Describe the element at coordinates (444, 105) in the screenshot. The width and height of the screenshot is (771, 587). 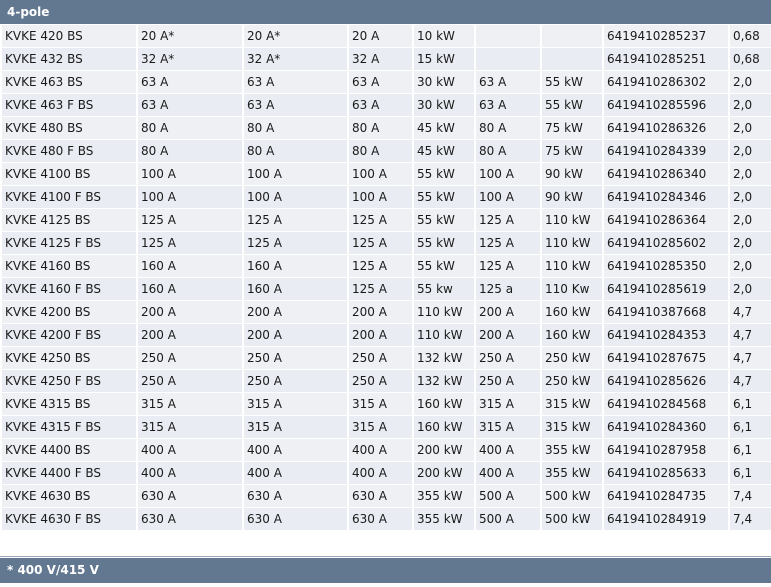
I see `table-cell: 30 kW` at that location.